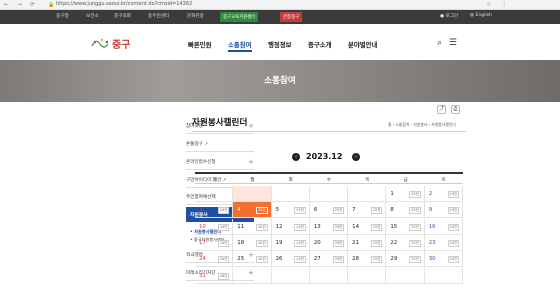 The width and height of the screenshot is (560, 298). What do you see at coordinates (62, 16) in the screenshot?
I see `topbar-link-office: 중구청` at bounding box center [62, 16].